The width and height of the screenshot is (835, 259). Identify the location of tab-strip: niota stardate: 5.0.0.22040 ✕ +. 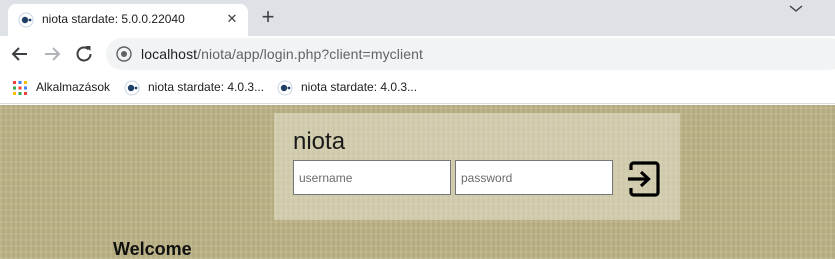
(417, 18).